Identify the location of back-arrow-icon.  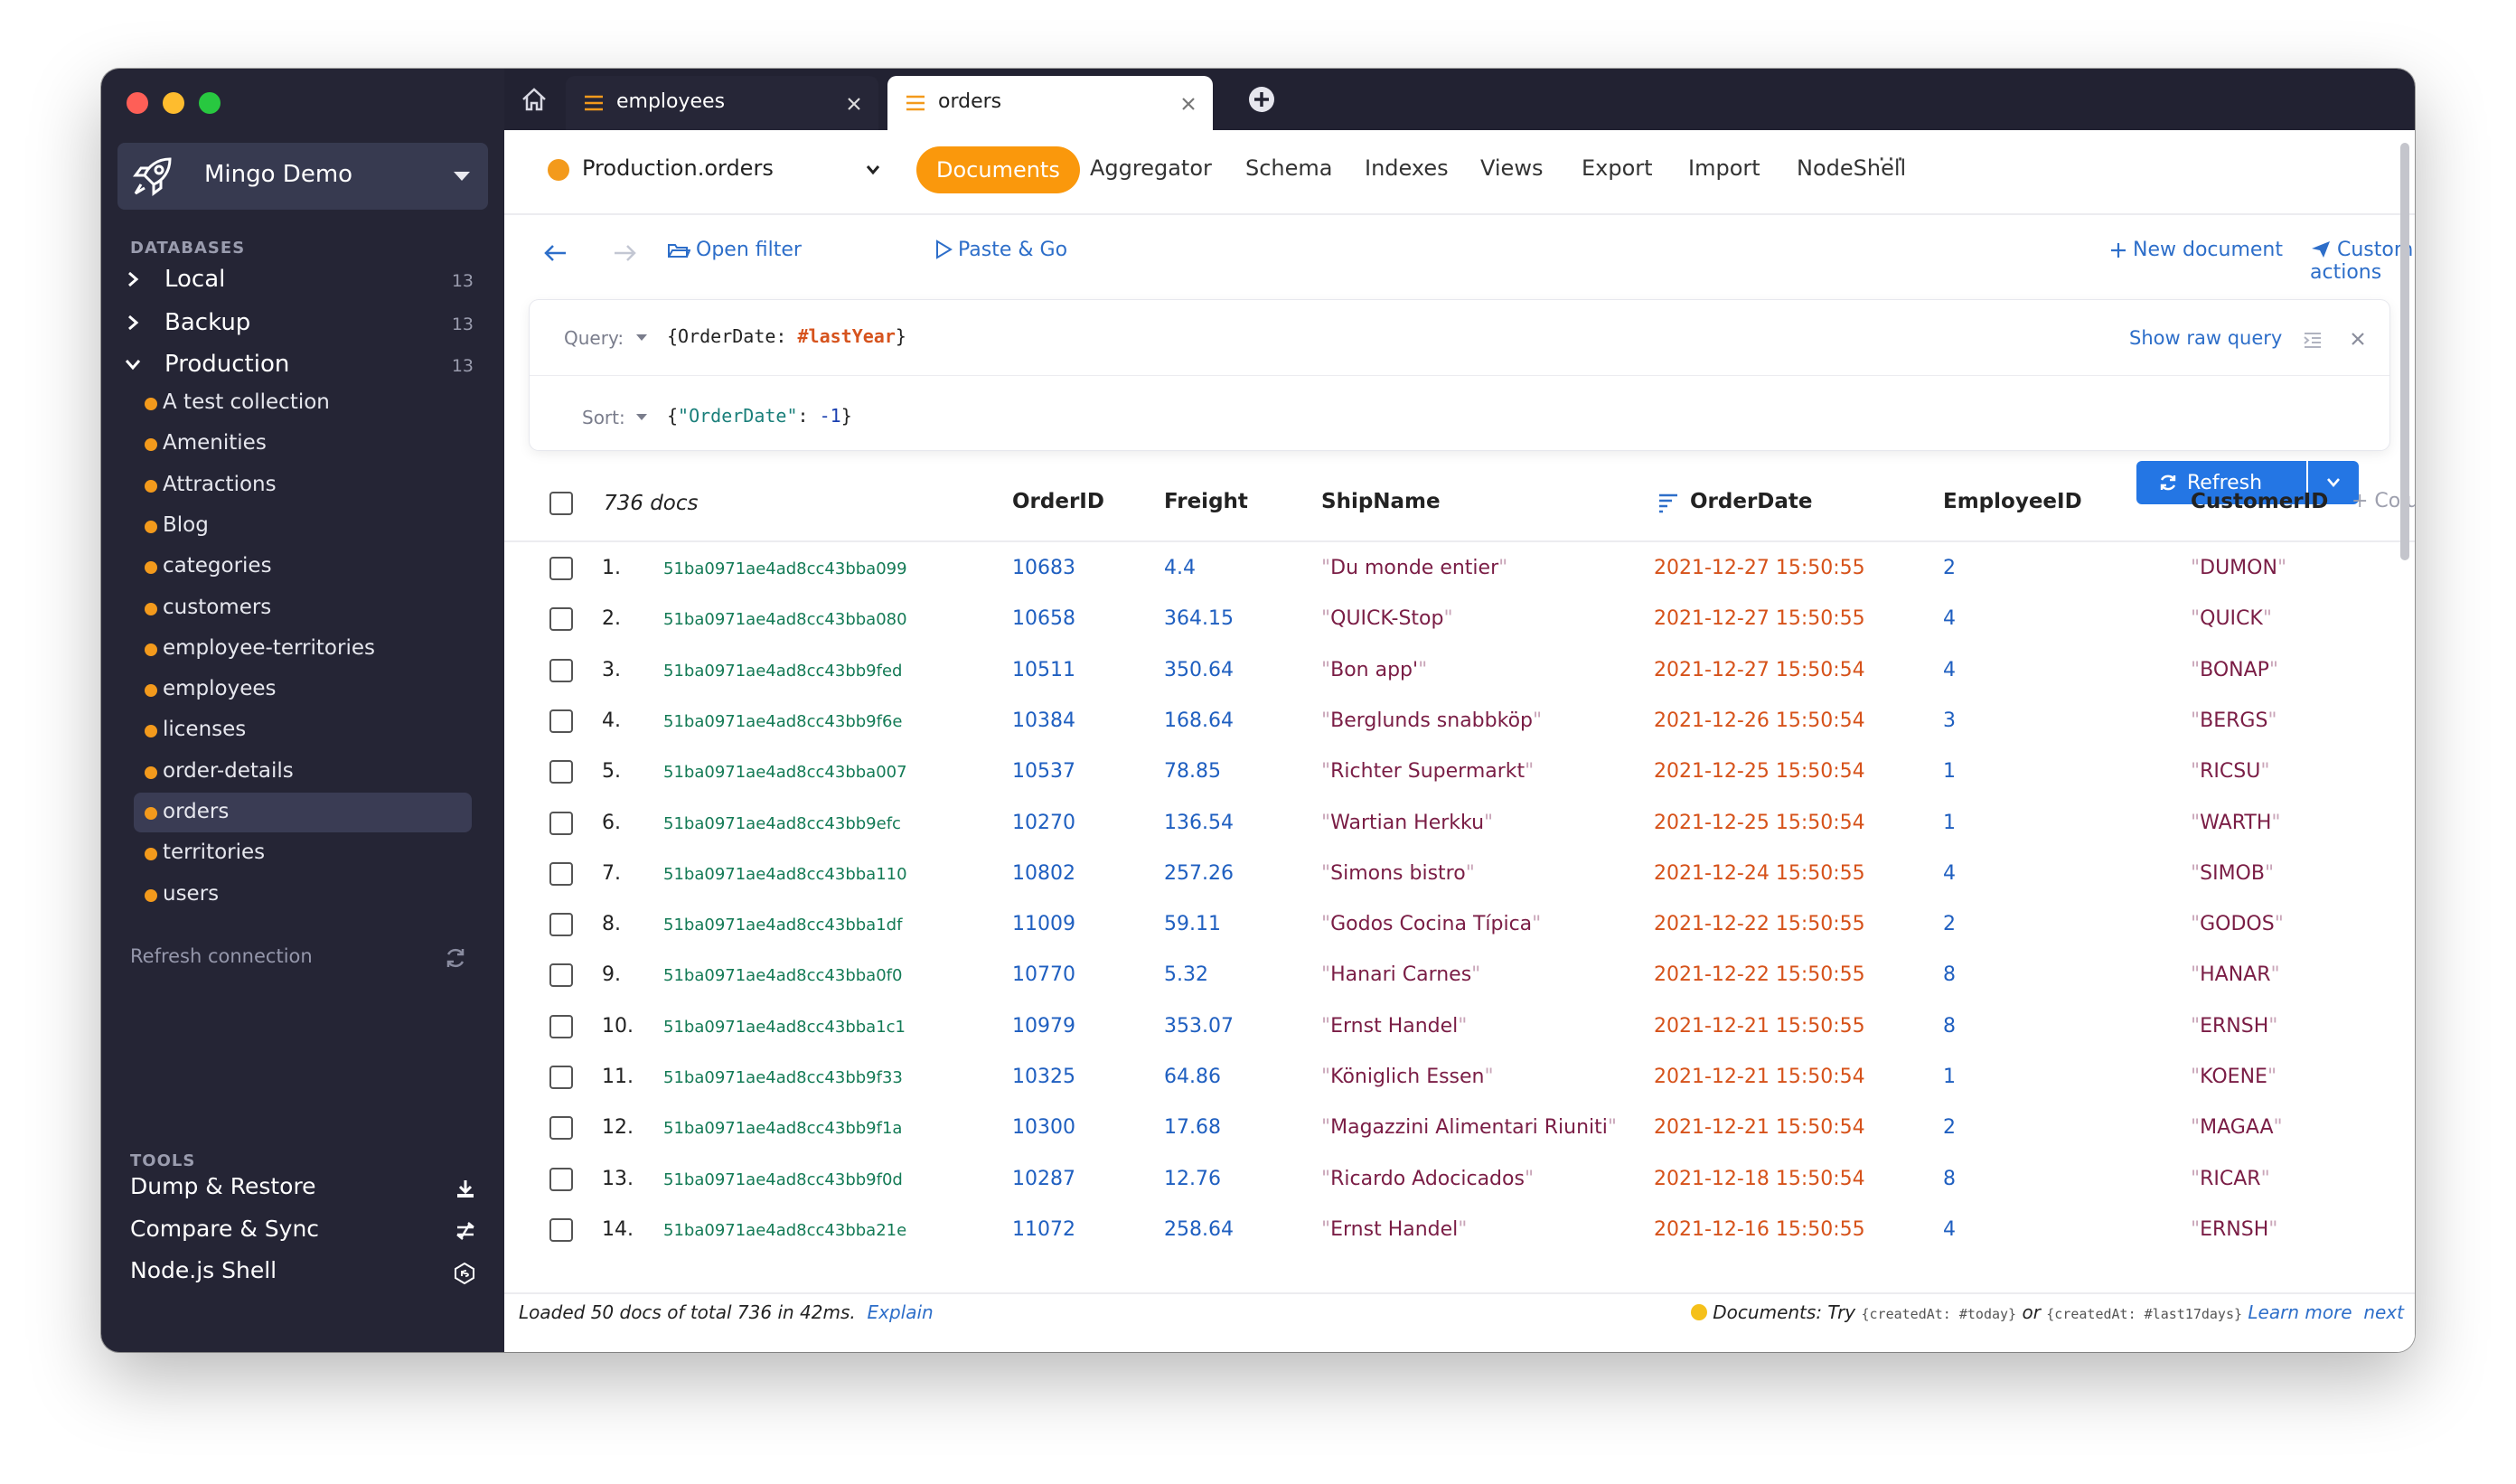
(556, 253).